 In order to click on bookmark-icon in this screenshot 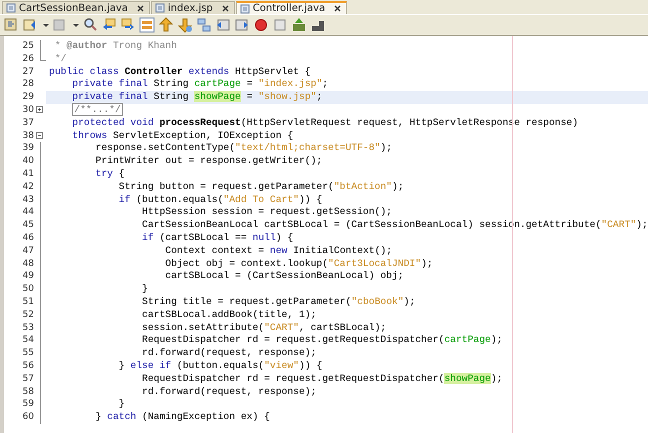, I will do `click(204, 25)`.